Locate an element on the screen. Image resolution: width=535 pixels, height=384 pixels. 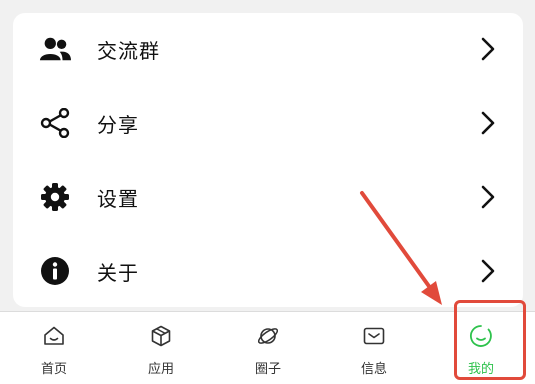
tab-home: 首页 is located at coordinates (54, 348).